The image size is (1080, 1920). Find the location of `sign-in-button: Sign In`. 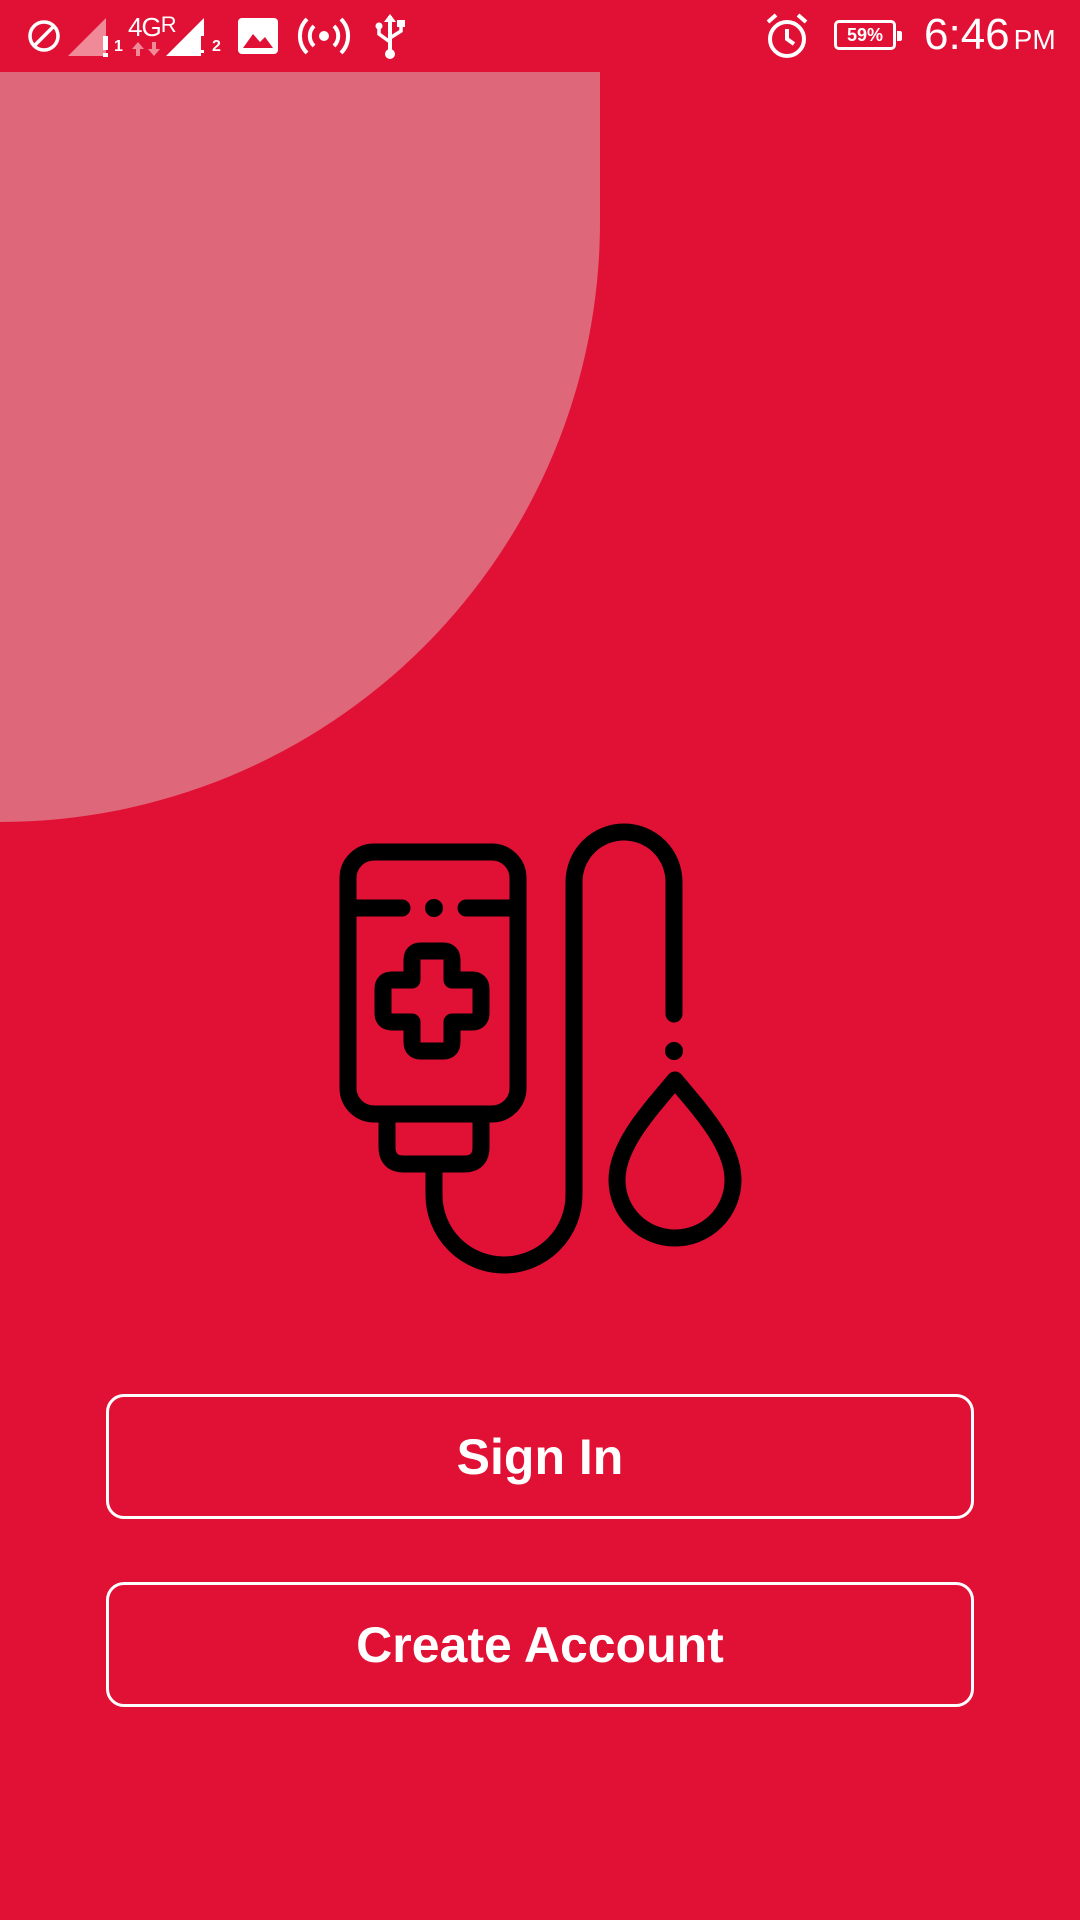

sign-in-button: Sign In is located at coordinates (540, 1456).